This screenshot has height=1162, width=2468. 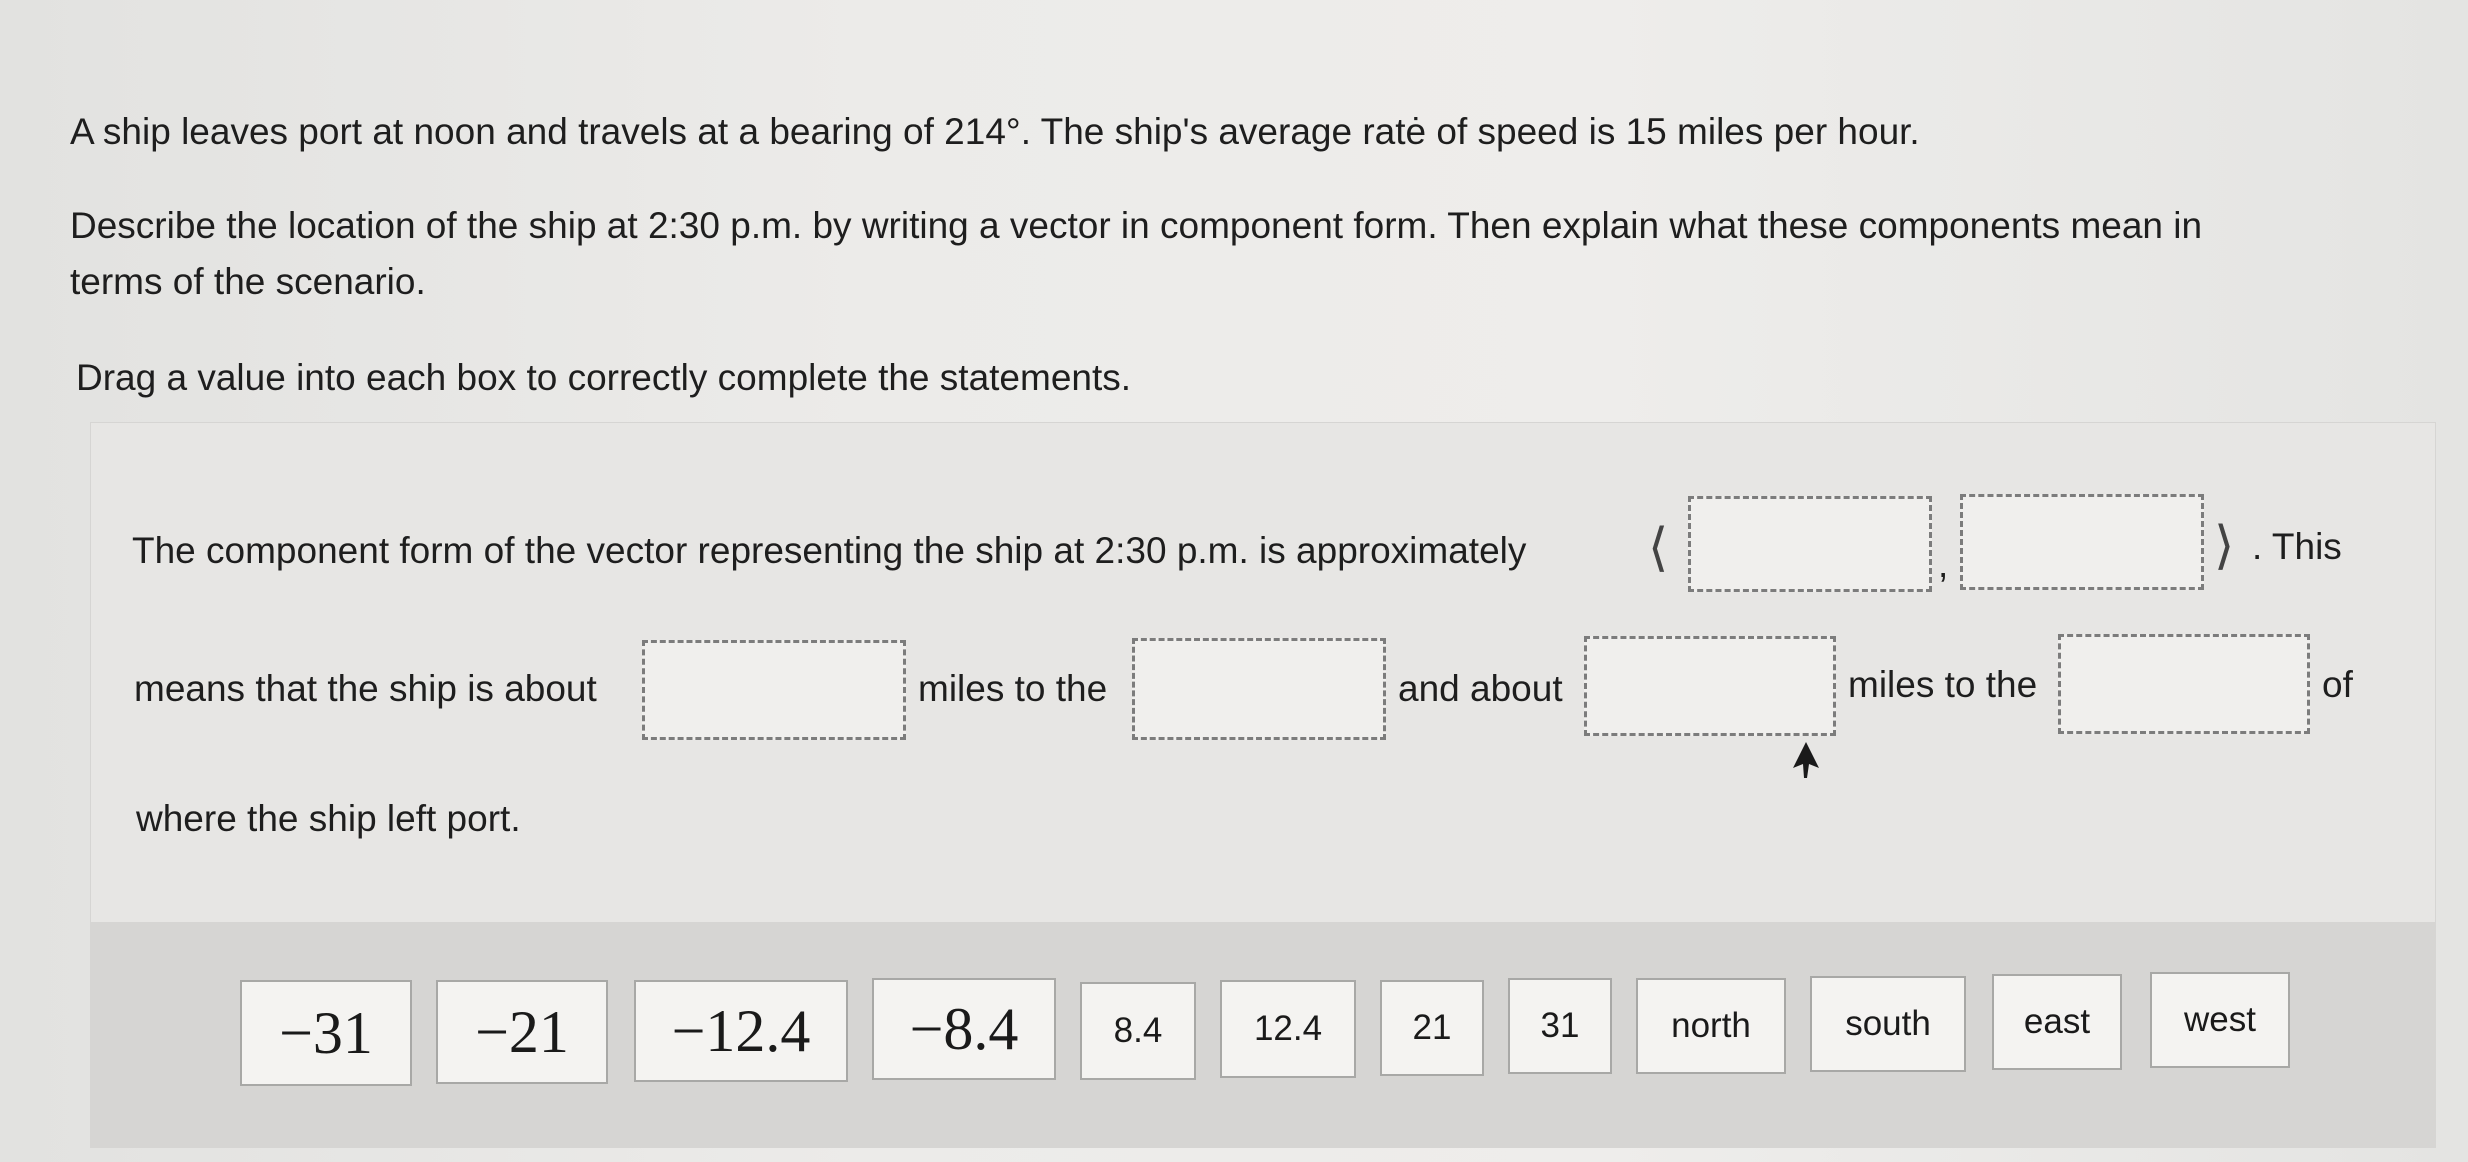 What do you see at coordinates (2337, 684) in the screenshot?
I see `statement-text-of: of` at bounding box center [2337, 684].